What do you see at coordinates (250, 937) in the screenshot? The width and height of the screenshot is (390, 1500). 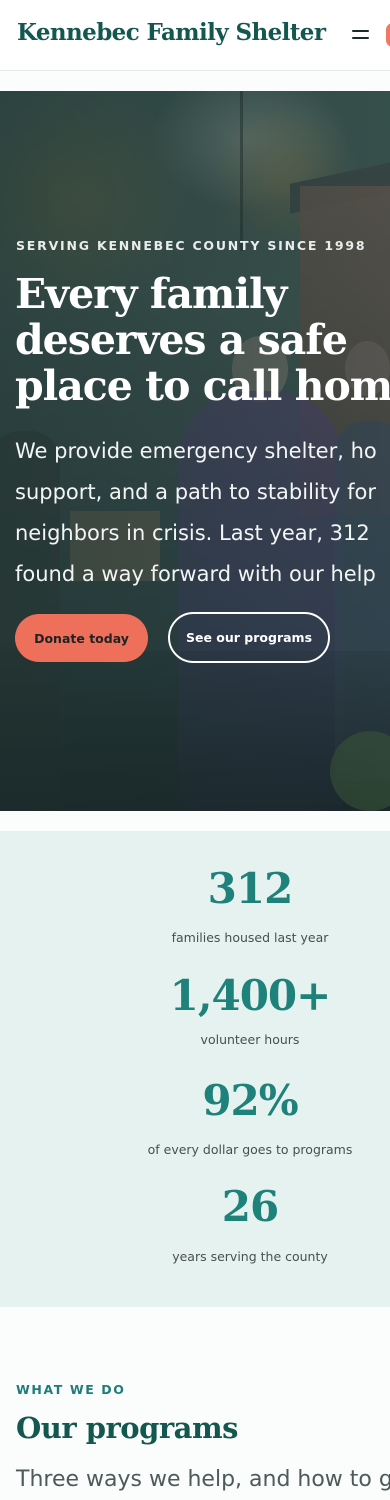 I see `stat-label: families housed last year` at bounding box center [250, 937].